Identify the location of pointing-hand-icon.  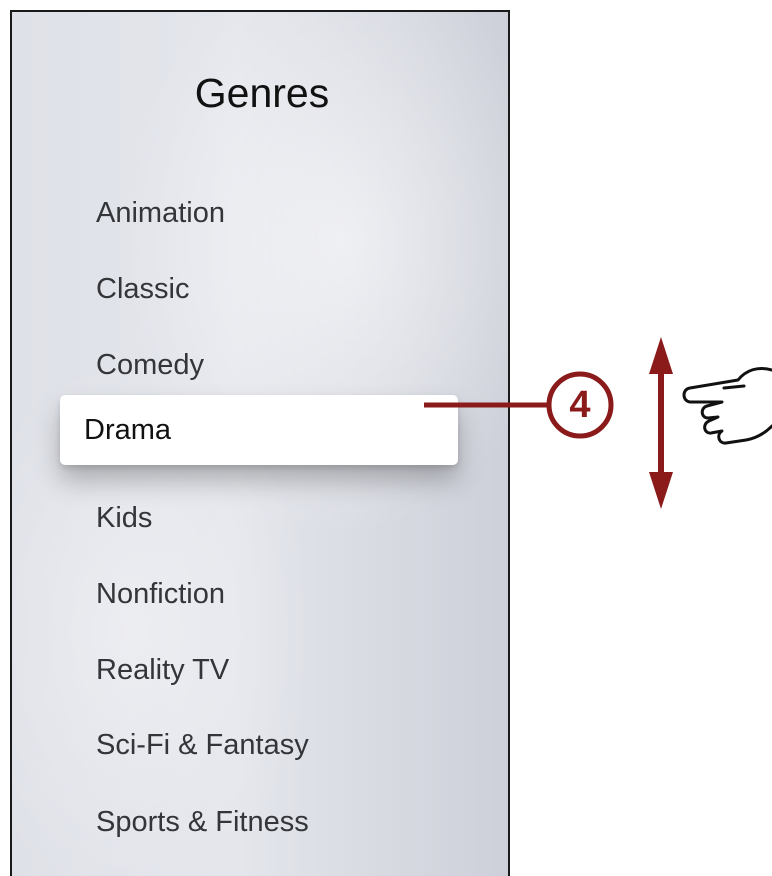
(727, 405).